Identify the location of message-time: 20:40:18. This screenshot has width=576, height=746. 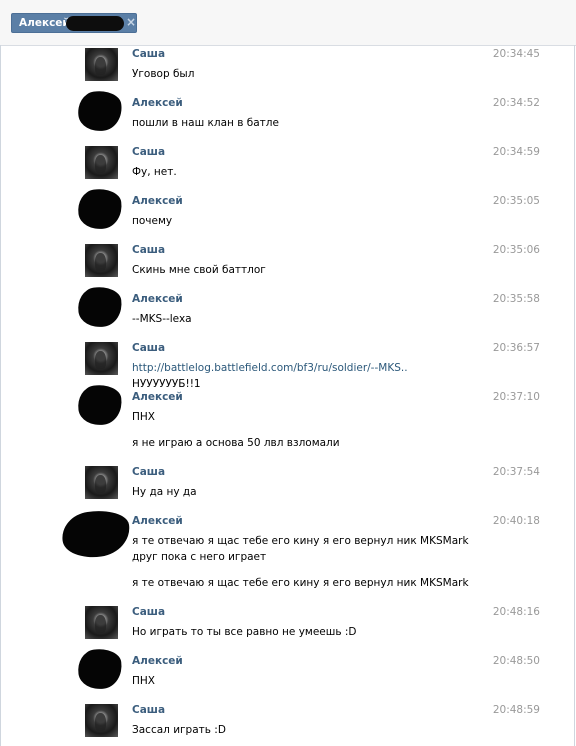
(516, 521).